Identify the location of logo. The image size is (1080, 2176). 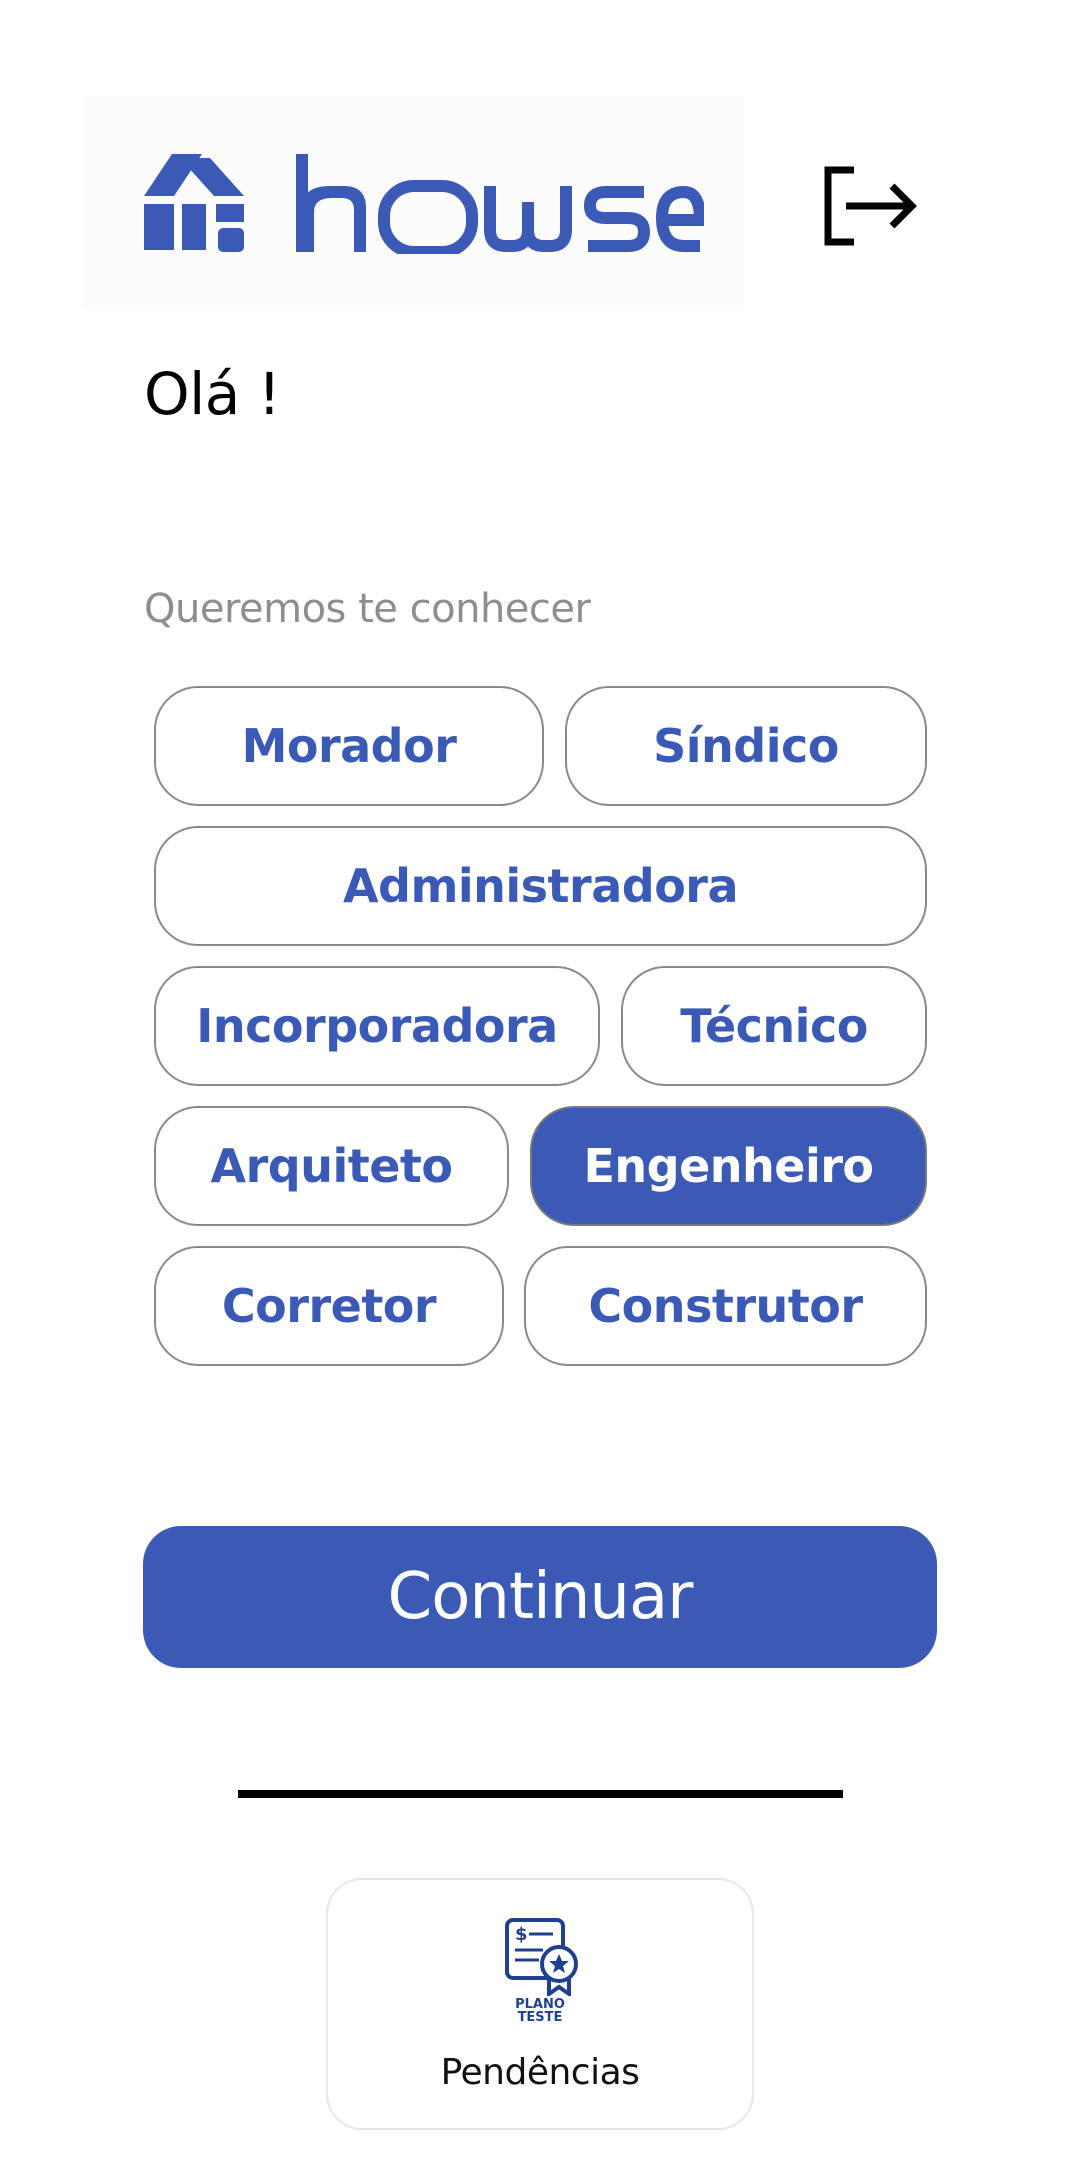
(414, 203).